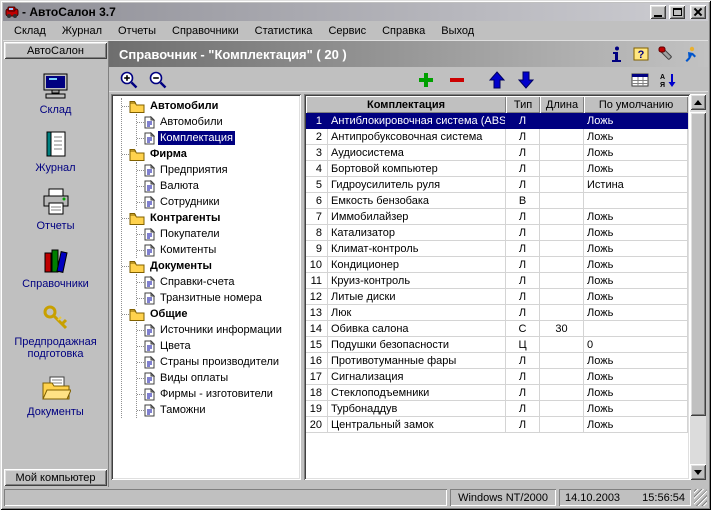 The height and width of the screenshot is (510, 711). What do you see at coordinates (636, 104) in the screenshot?
I see `column-header-po-umolchaniyu: По умолчанию` at bounding box center [636, 104].